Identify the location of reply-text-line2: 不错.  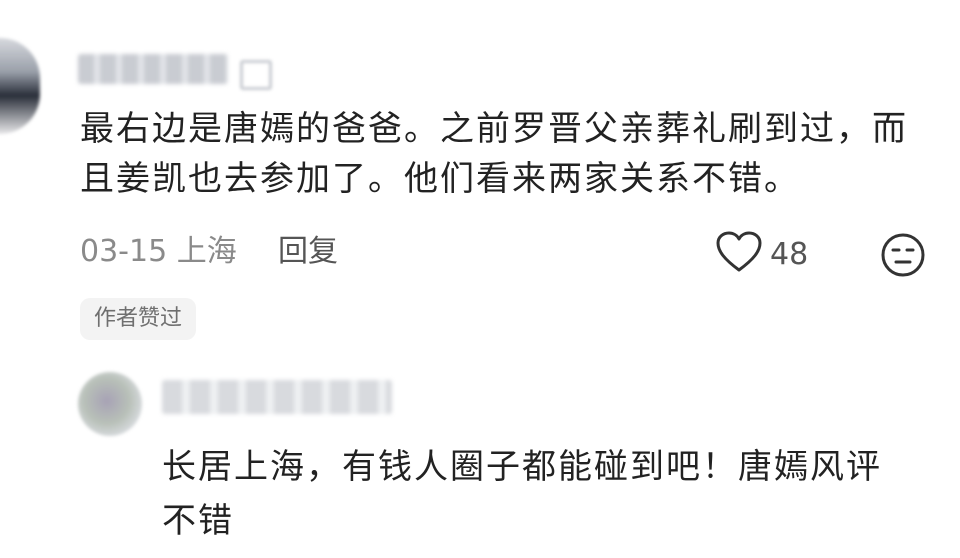
(198, 521).